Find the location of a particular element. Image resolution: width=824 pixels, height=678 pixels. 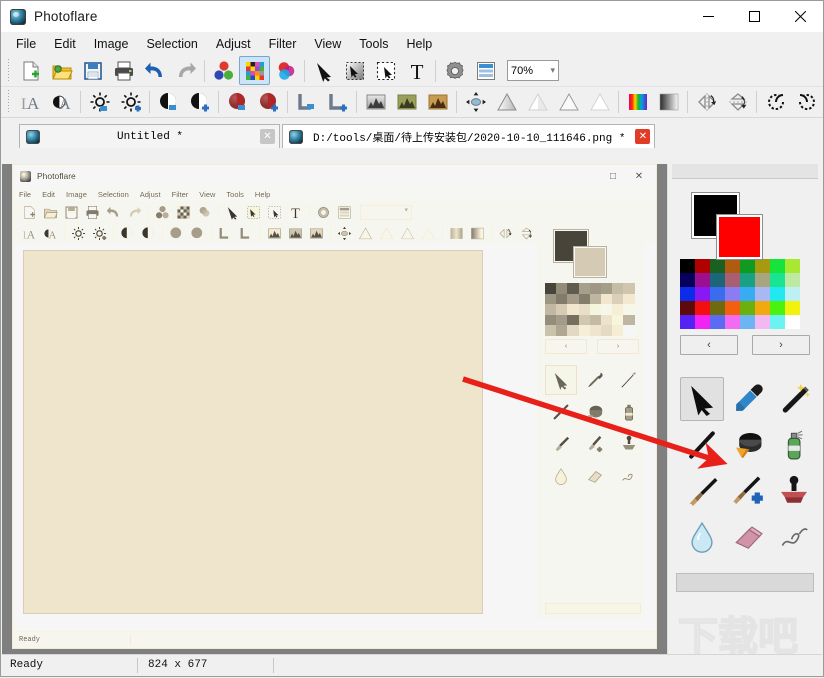

rainbow-gradient-icon is located at coordinates (637, 102).